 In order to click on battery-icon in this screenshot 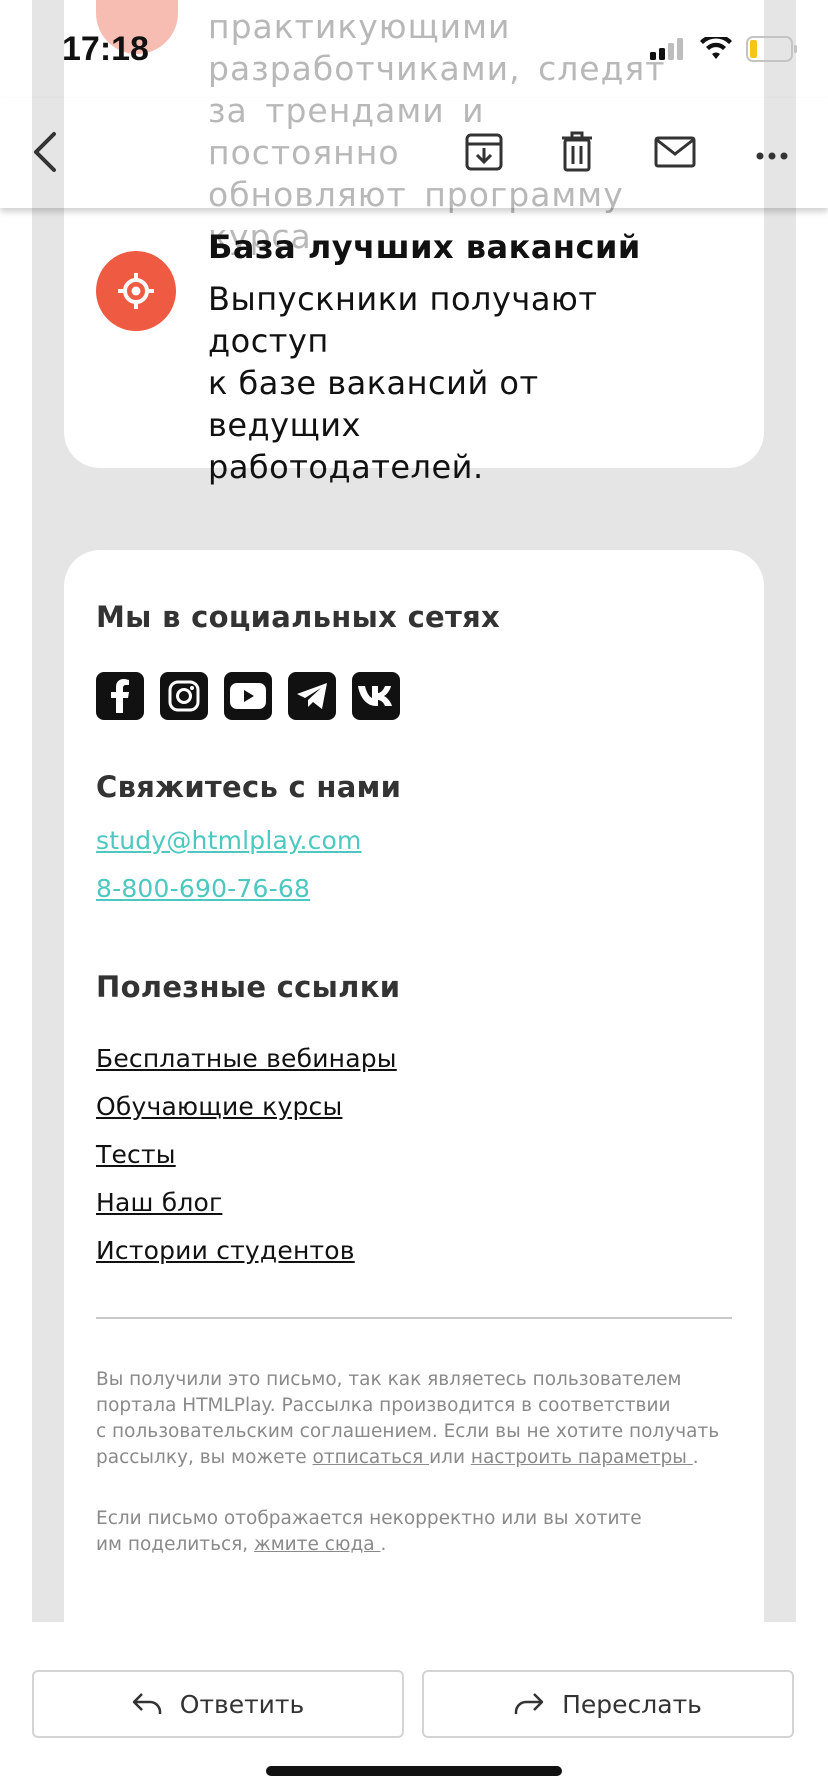, I will do `click(771, 49)`.